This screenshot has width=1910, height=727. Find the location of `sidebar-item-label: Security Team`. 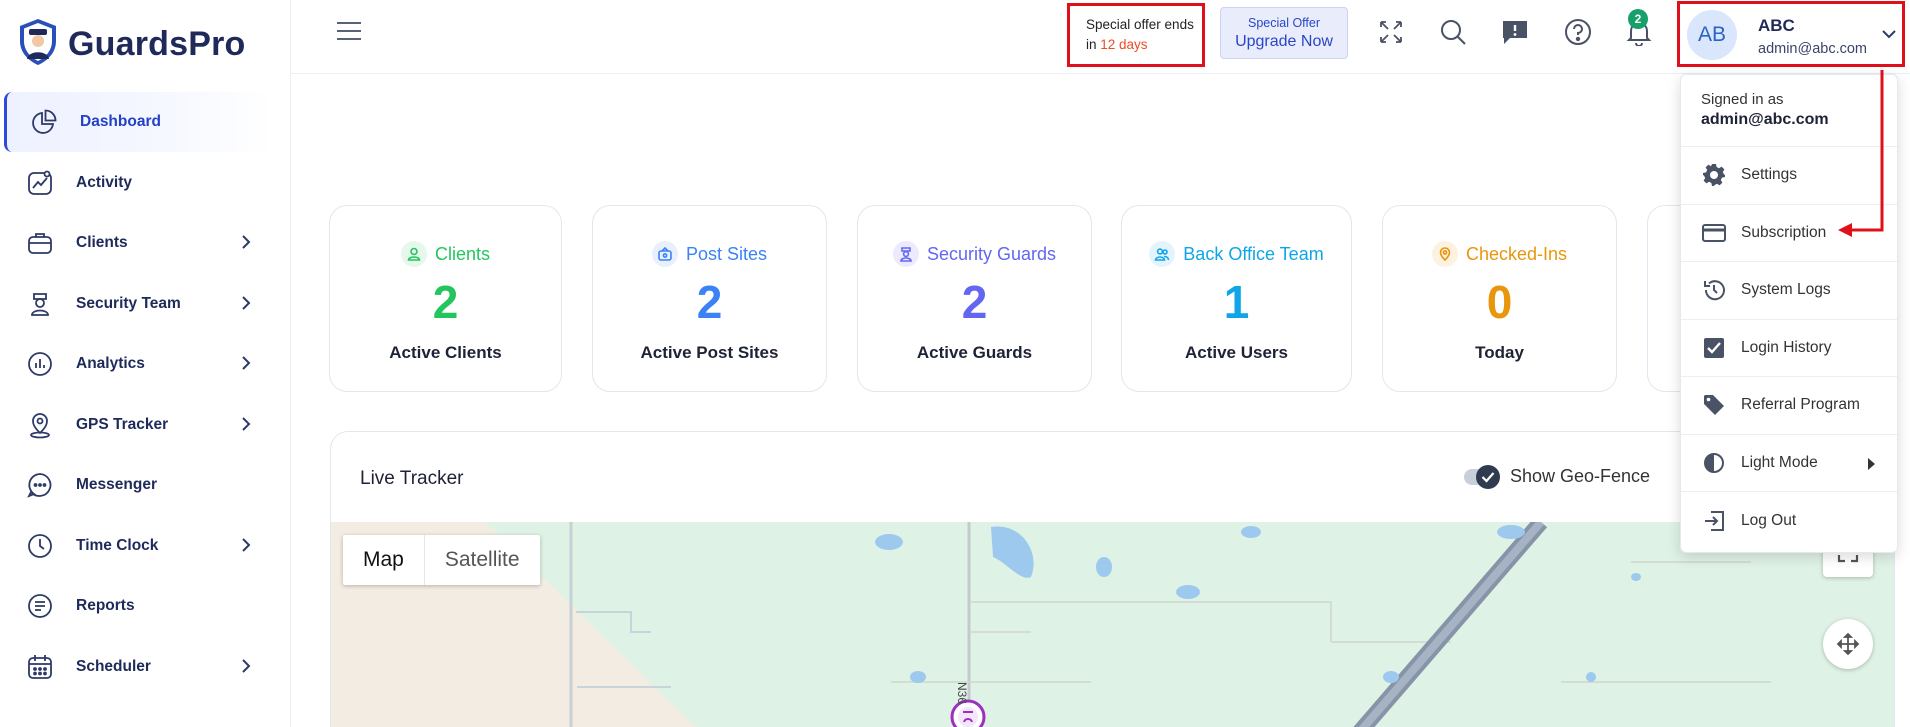

sidebar-item-label: Security Team is located at coordinates (128, 303).